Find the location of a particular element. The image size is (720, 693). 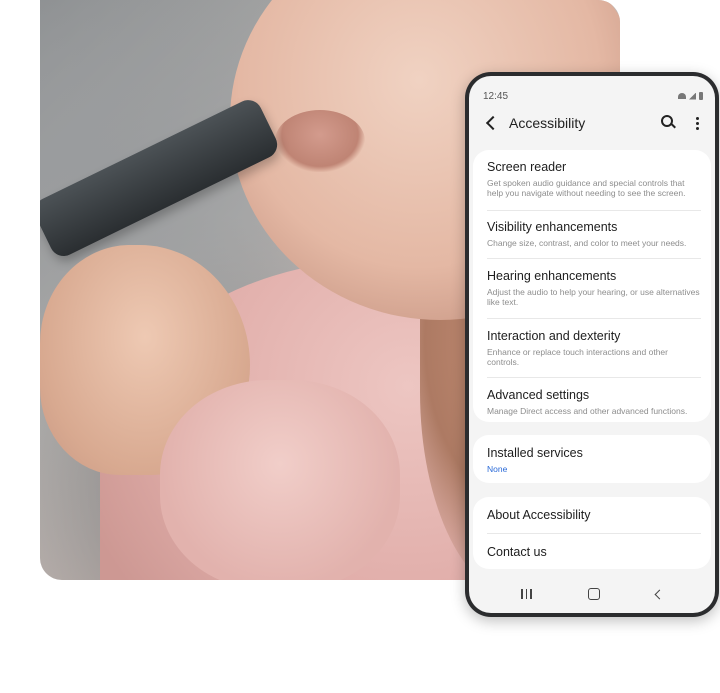

more-options-icon is located at coordinates (697, 123).